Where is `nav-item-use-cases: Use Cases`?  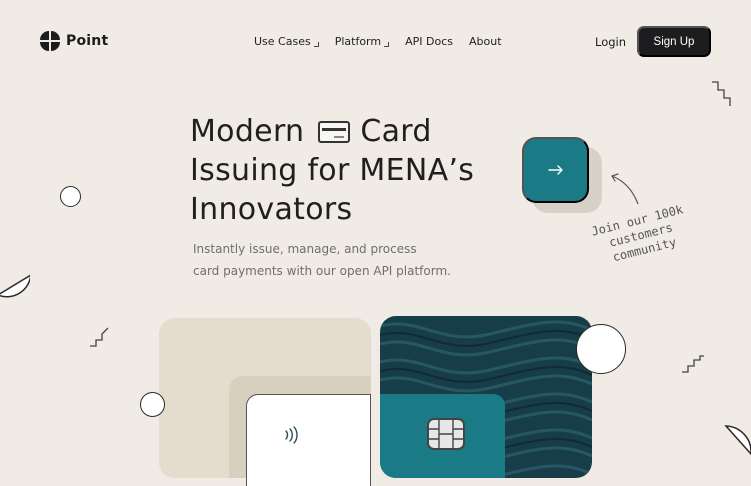 nav-item-use-cases: Use Cases is located at coordinates (286, 41).